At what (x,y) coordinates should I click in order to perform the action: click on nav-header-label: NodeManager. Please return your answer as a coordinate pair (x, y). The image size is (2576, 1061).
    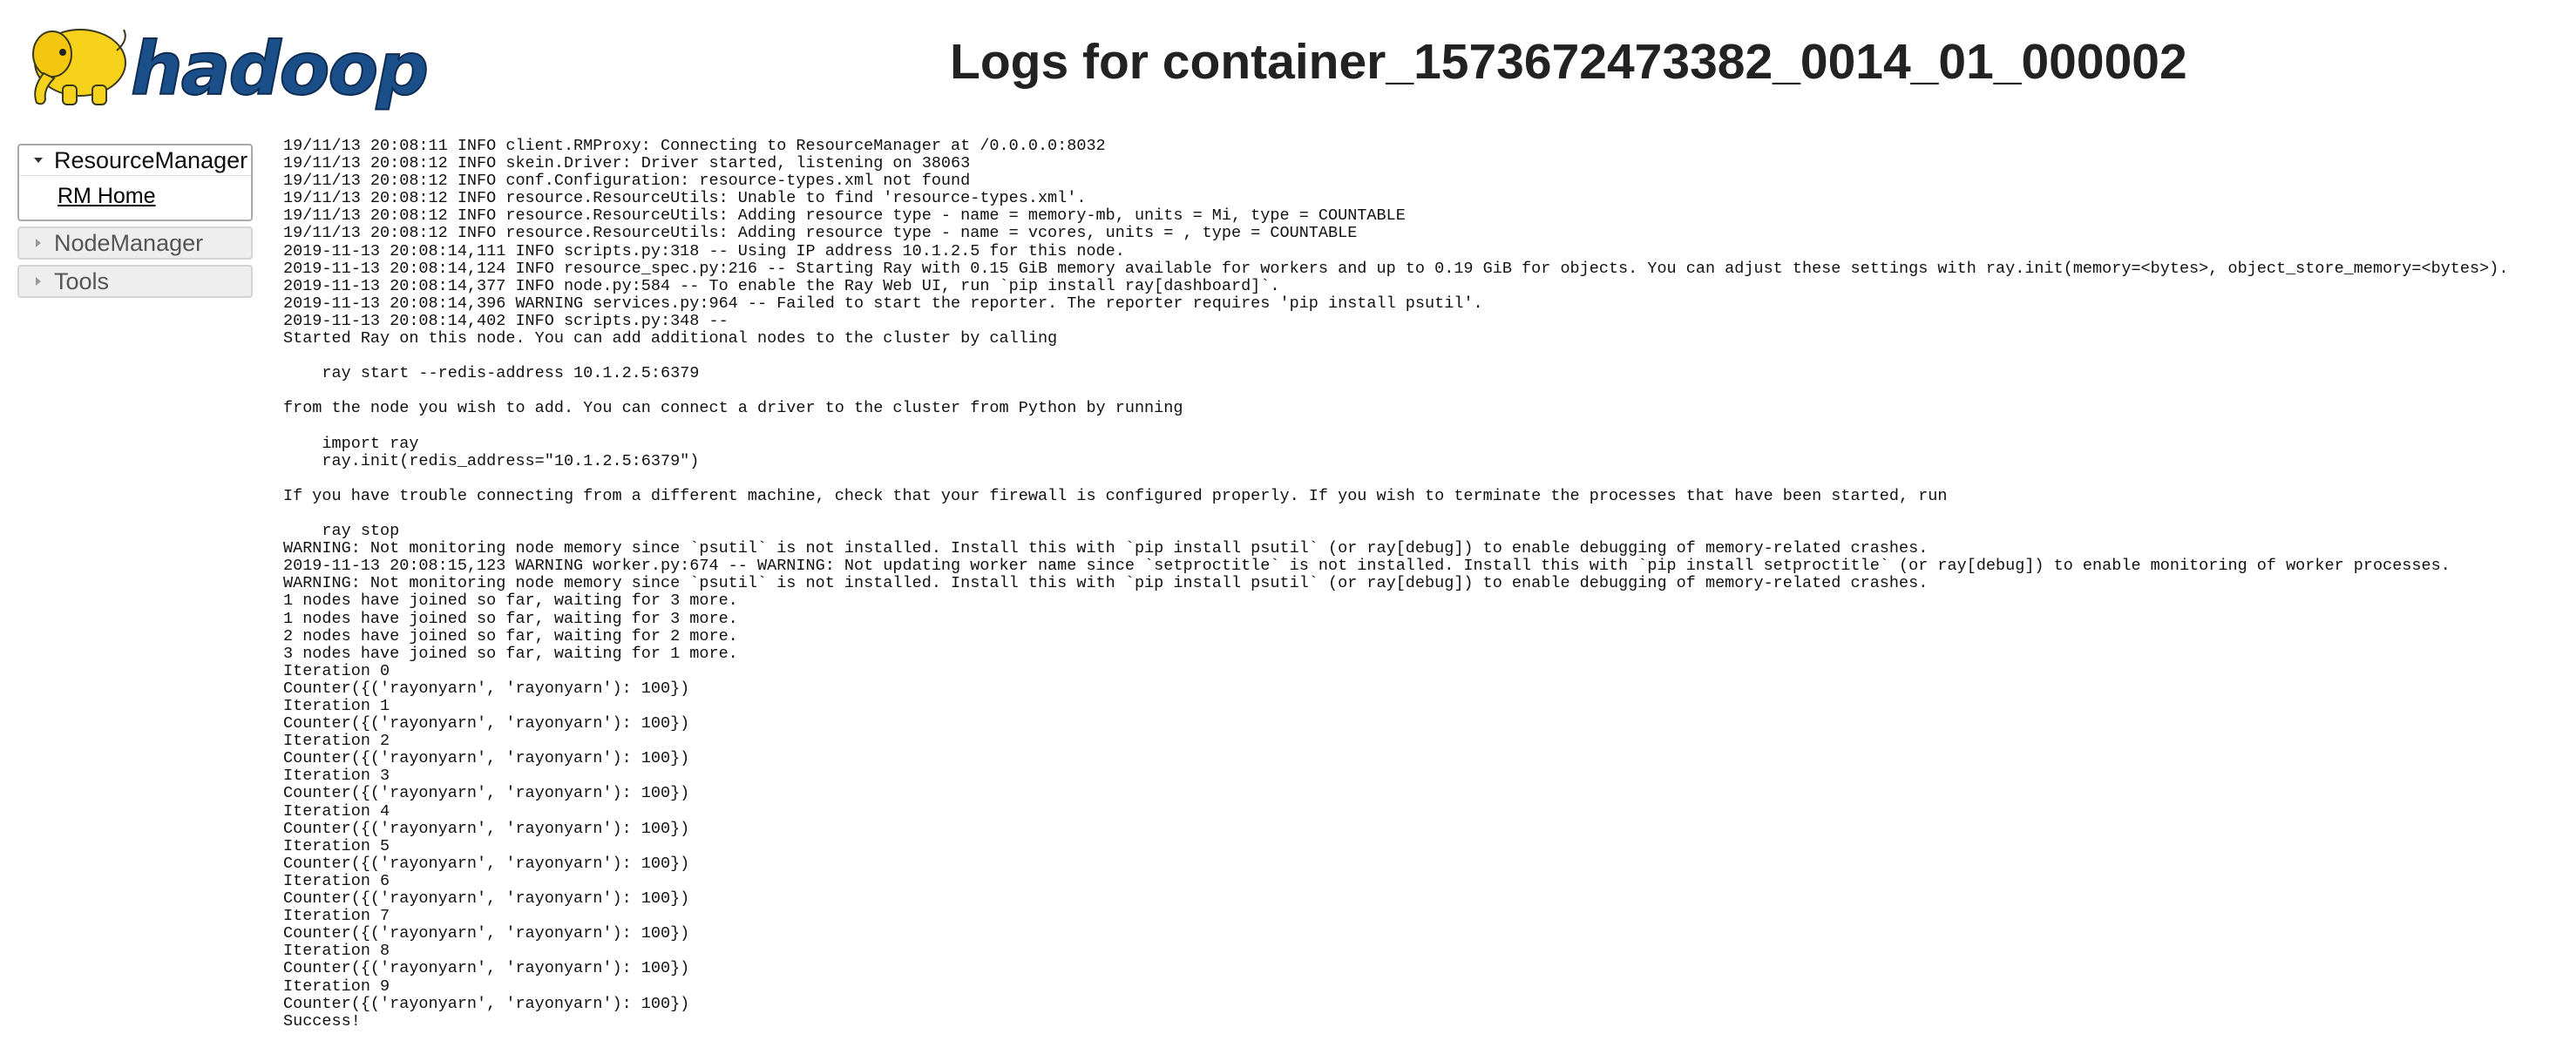
    Looking at the image, I should click on (129, 243).